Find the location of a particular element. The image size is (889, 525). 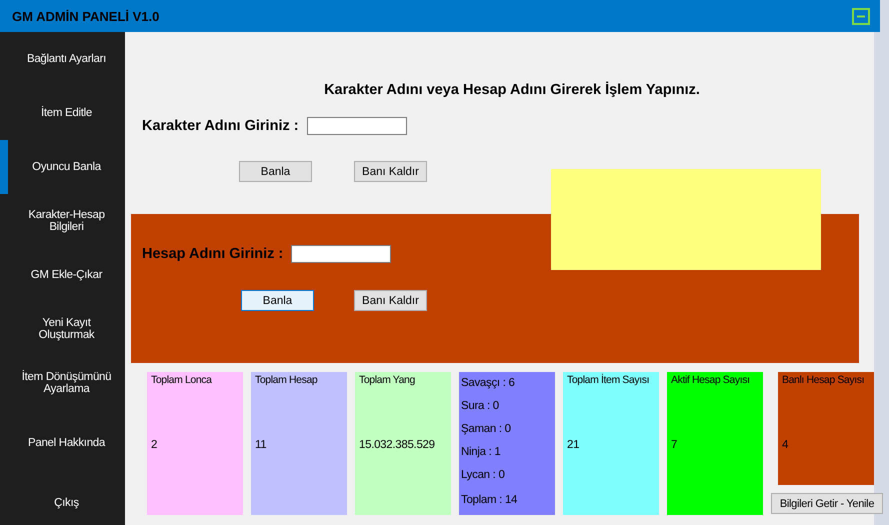

sidebar-item: İtem Dönüşümünü Ayarlama is located at coordinates (62, 383).